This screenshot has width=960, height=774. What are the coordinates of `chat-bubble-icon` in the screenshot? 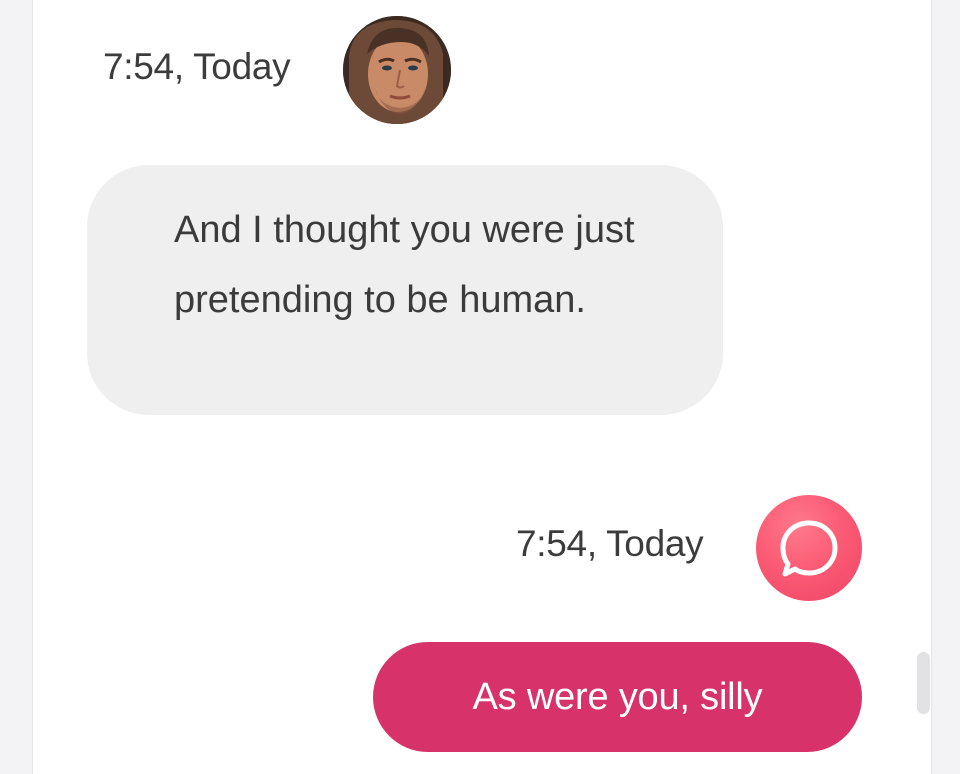 It's located at (809, 548).